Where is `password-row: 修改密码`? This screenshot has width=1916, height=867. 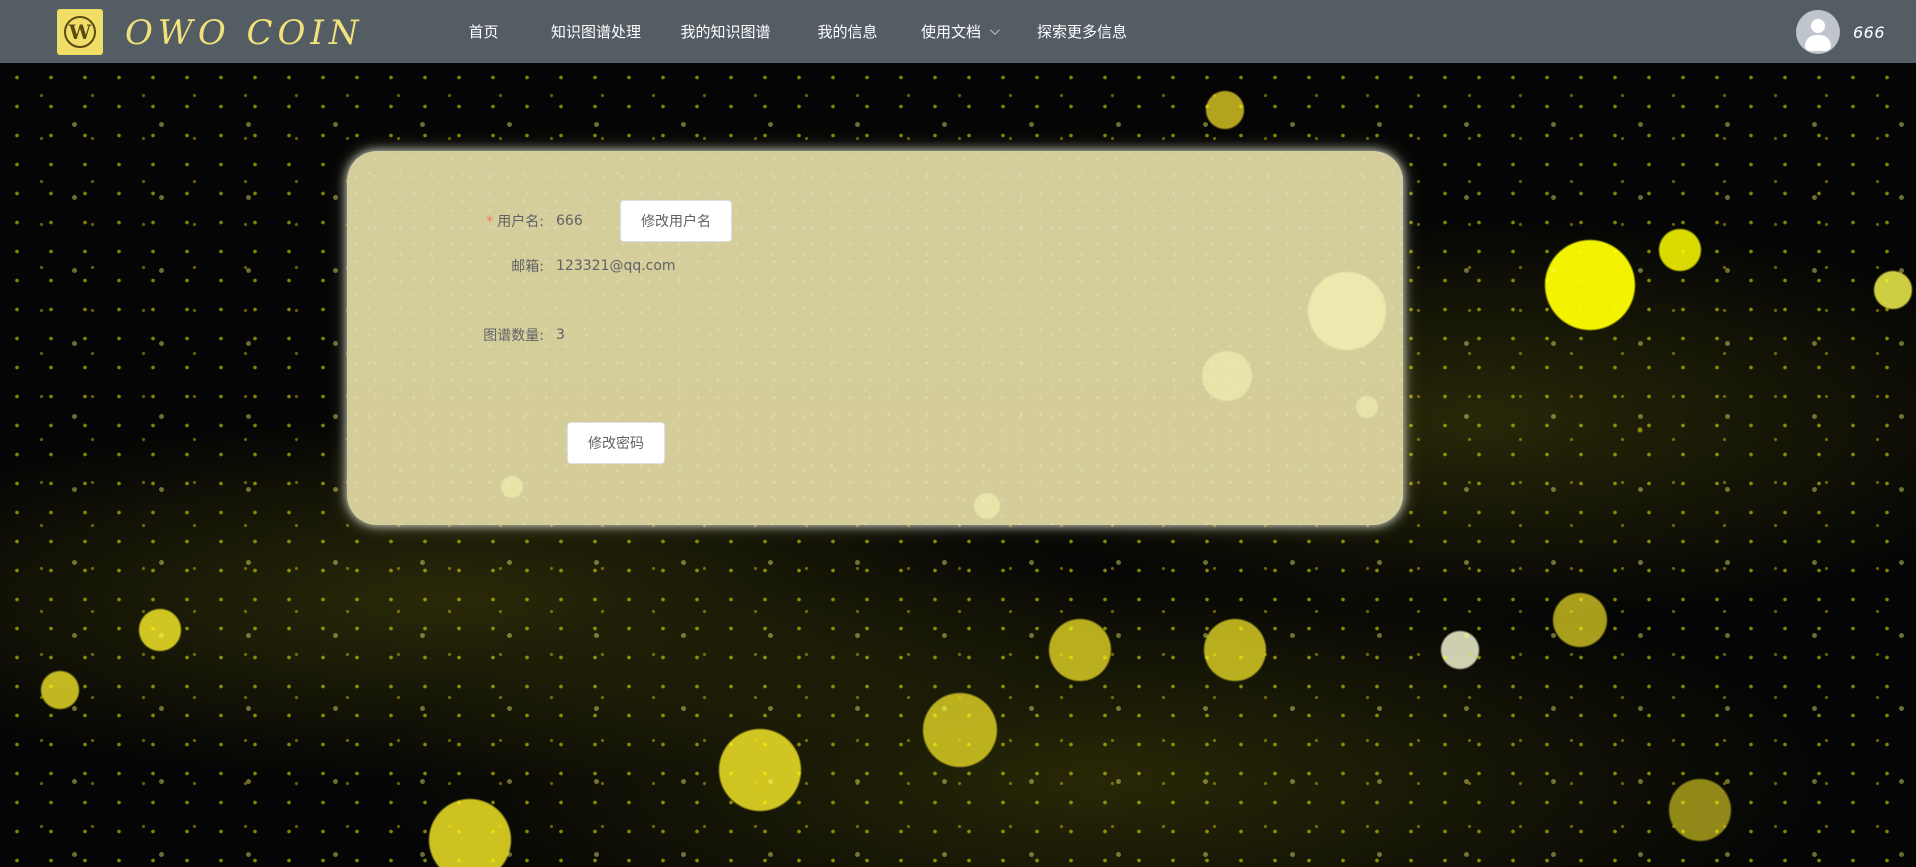 password-row: 修改密码 is located at coordinates (616, 443).